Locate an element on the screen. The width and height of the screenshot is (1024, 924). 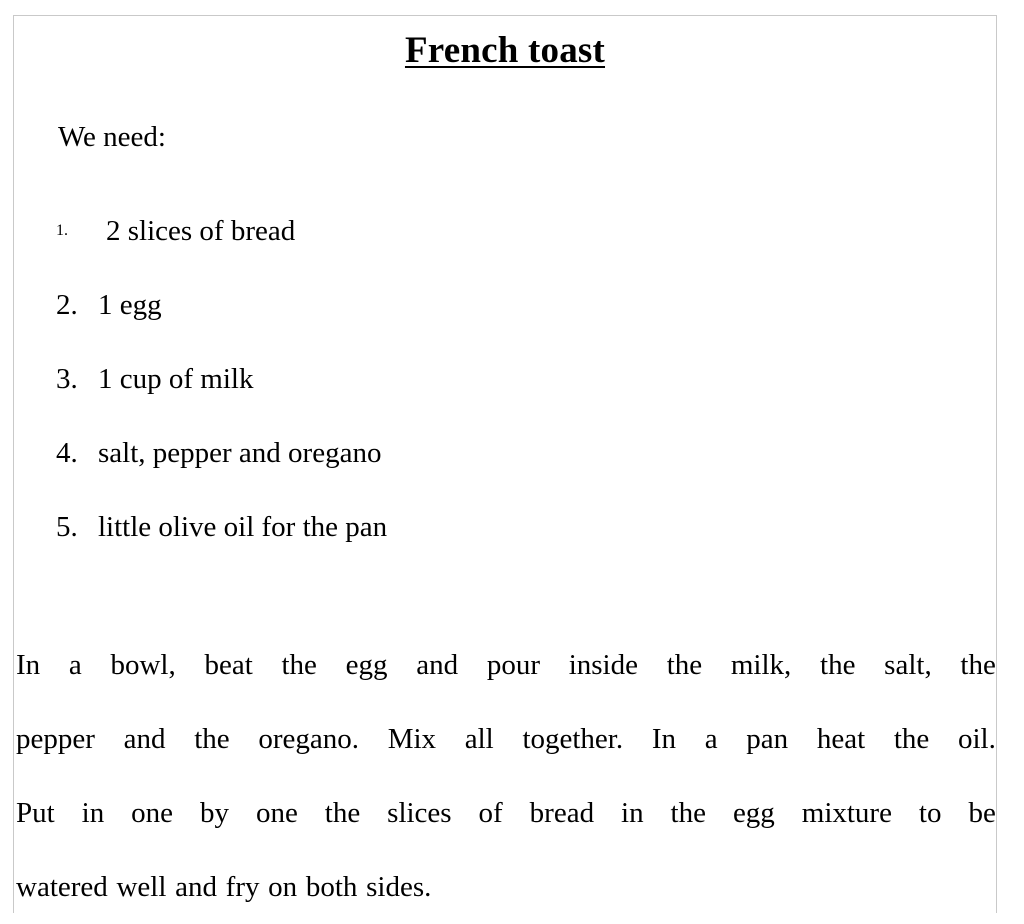
page-title: French toast is located at coordinates (505, 50).